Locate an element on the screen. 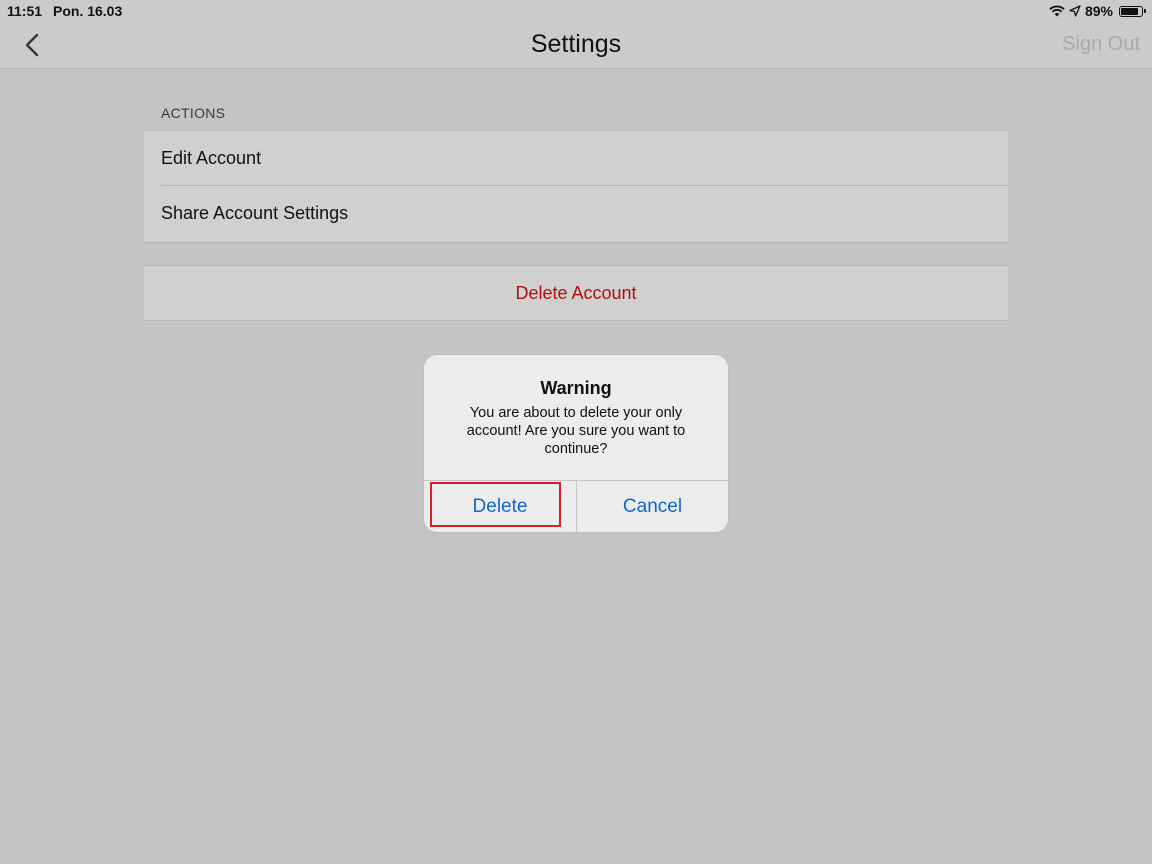  battery-tip is located at coordinates (1145, 10).